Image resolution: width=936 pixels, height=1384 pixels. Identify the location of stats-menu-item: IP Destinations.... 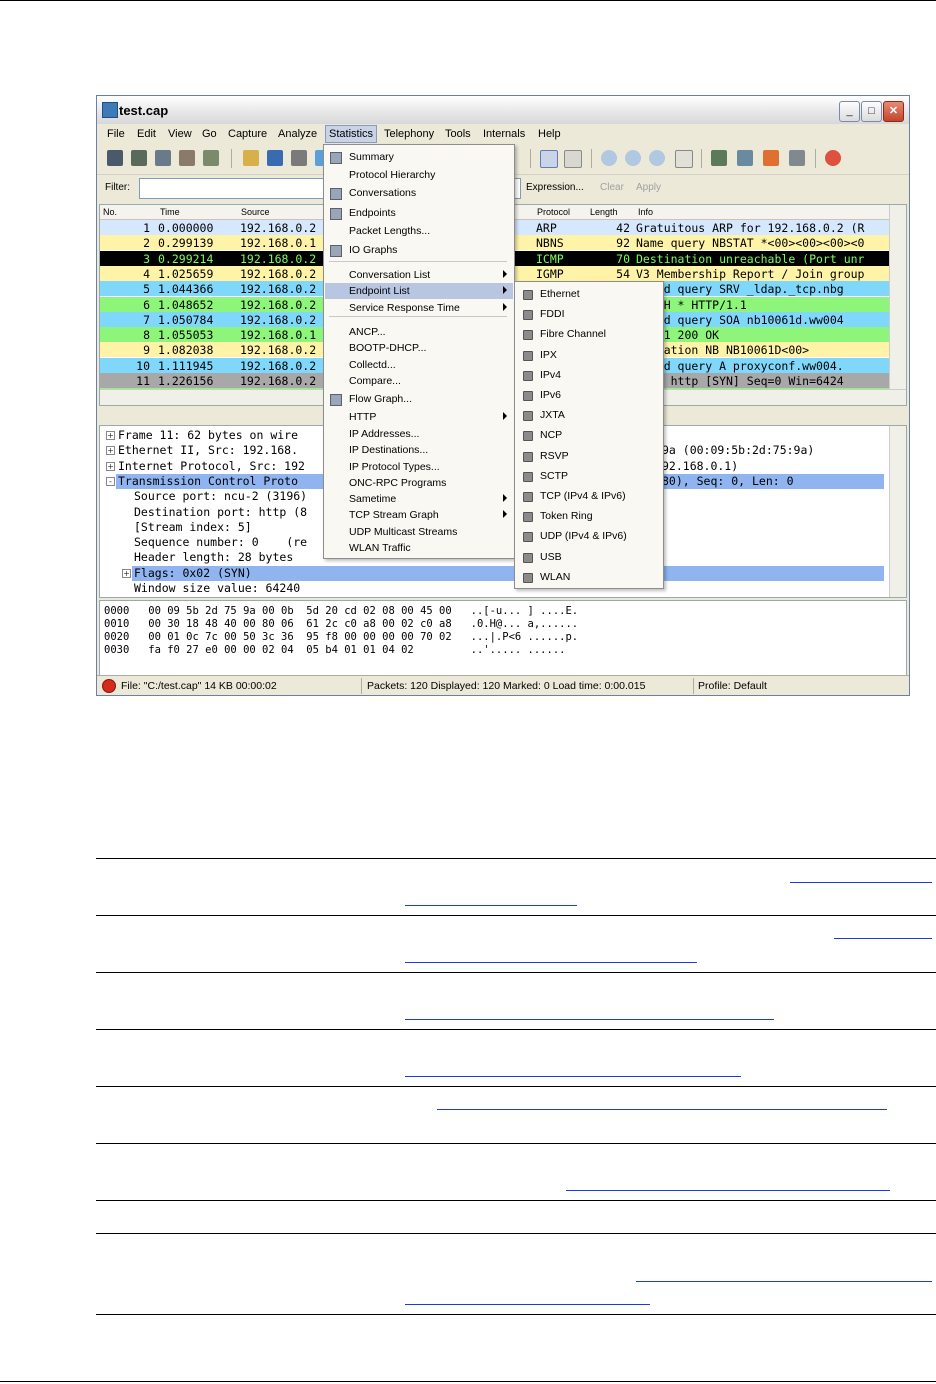
(419, 450).